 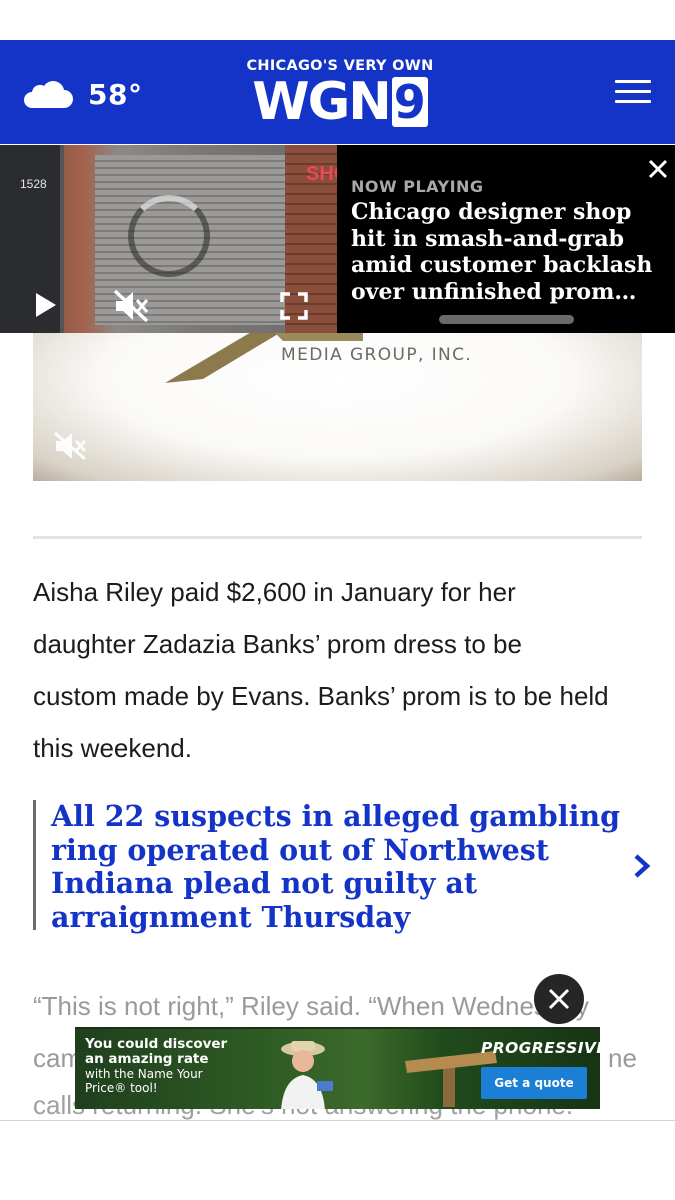 I want to click on content-divider, so click(x=337, y=537).